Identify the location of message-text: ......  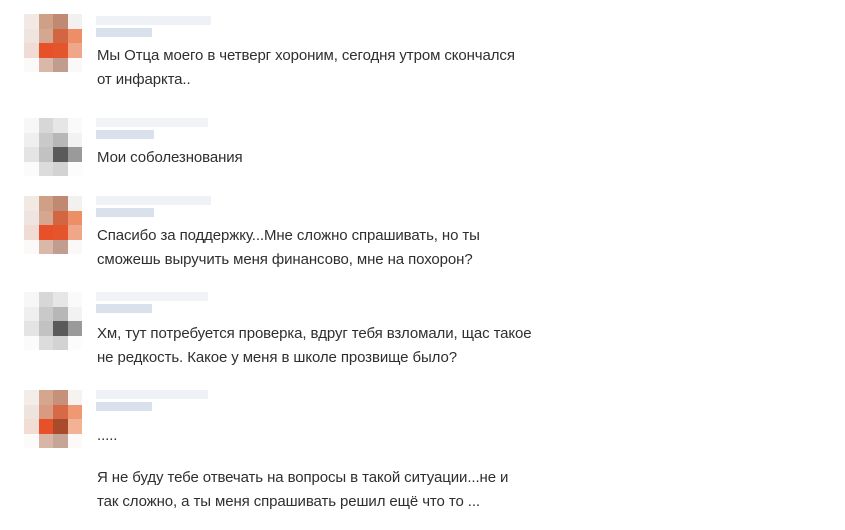
(107, 435).